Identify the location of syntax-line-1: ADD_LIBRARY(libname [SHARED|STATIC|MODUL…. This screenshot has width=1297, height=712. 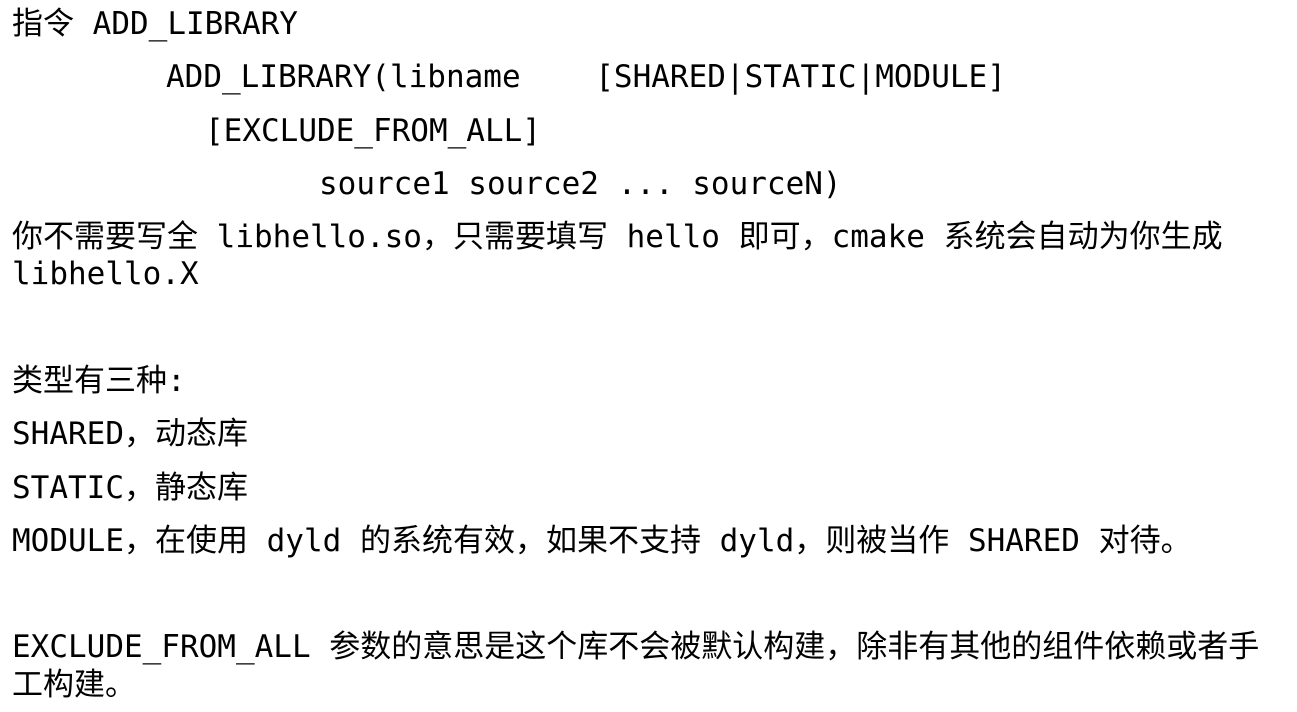
(586, 77).